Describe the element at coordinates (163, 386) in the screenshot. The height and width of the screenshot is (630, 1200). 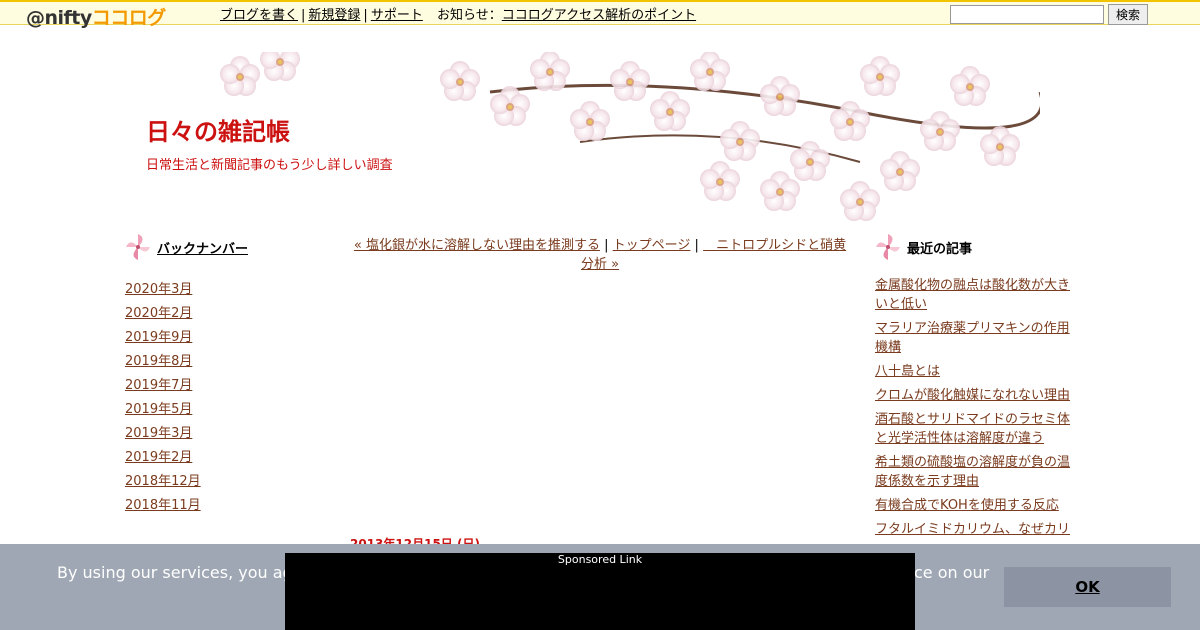
I see `archive-link: 2019年7月` at that location.